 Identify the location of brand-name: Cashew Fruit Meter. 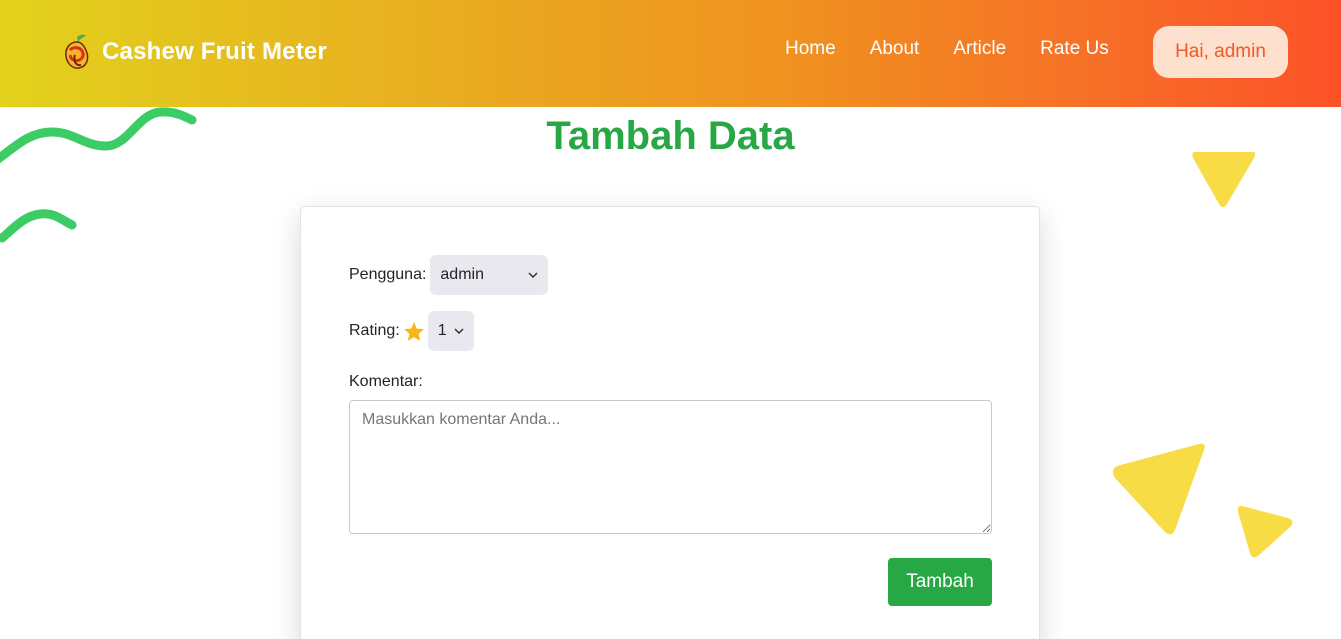
(214, 51).